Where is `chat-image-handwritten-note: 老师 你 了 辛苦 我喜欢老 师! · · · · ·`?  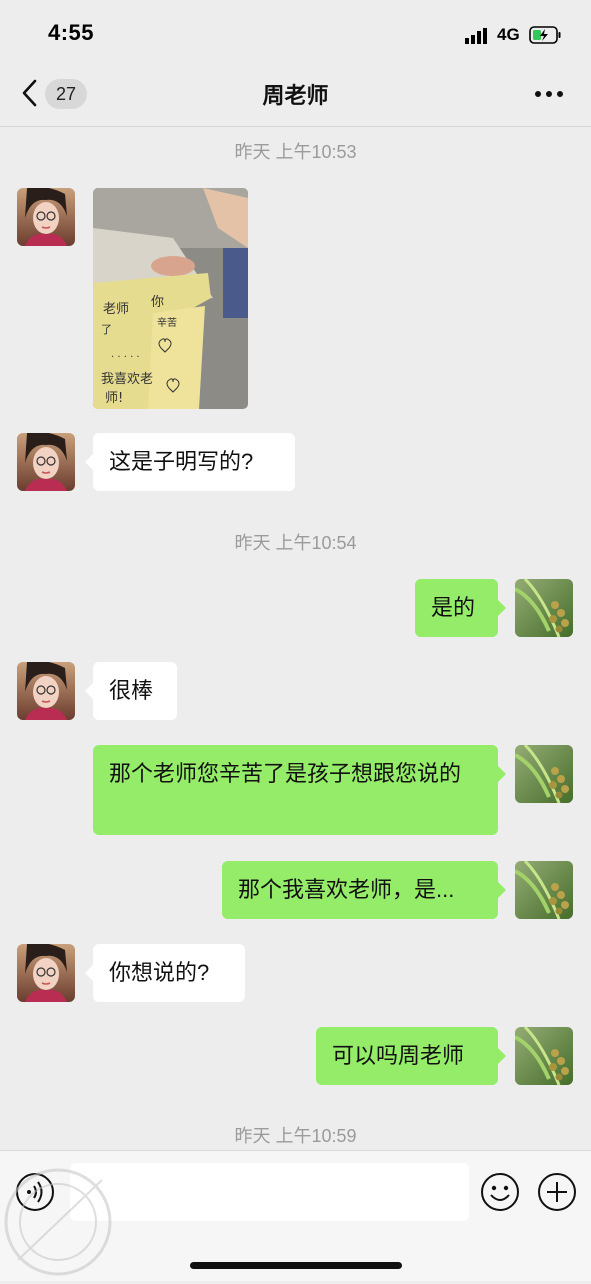
chat-image-handwritten-note: 老师 你 了 辛苦 我喜欢老 师! · · · · · is located at coordinates (170, 298).